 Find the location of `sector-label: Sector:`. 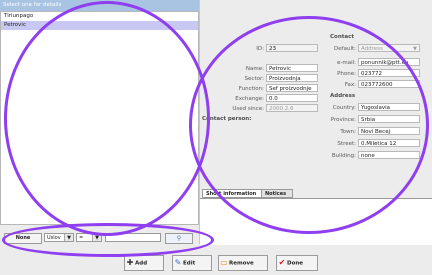

sector-label: Sector: is located at coordinates (254, 79).